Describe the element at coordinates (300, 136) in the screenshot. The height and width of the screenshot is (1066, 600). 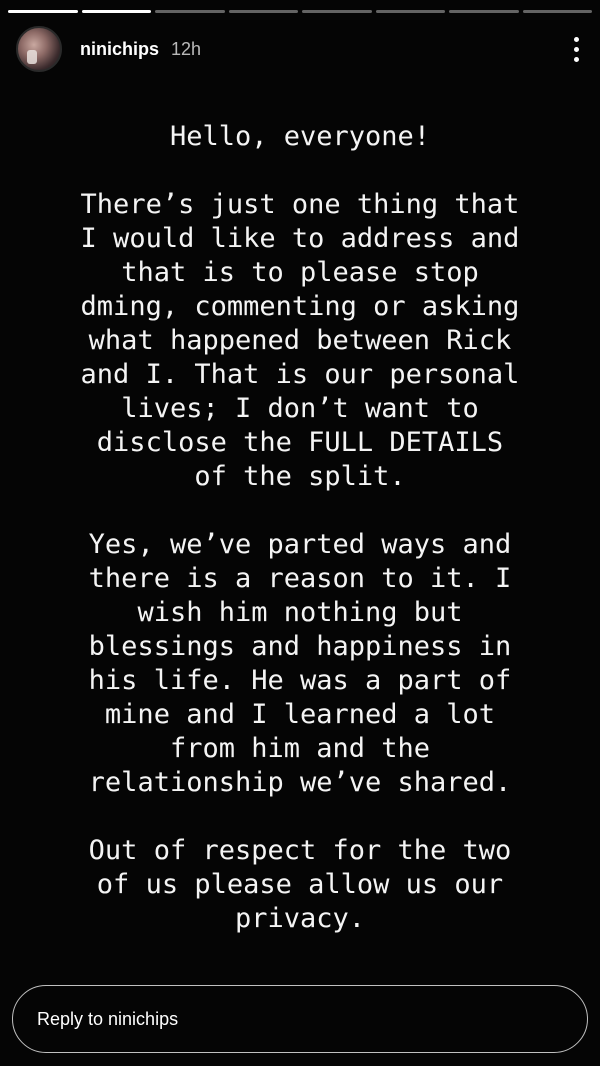
I see `story-paragraph: Hello, everyone!` at that location.